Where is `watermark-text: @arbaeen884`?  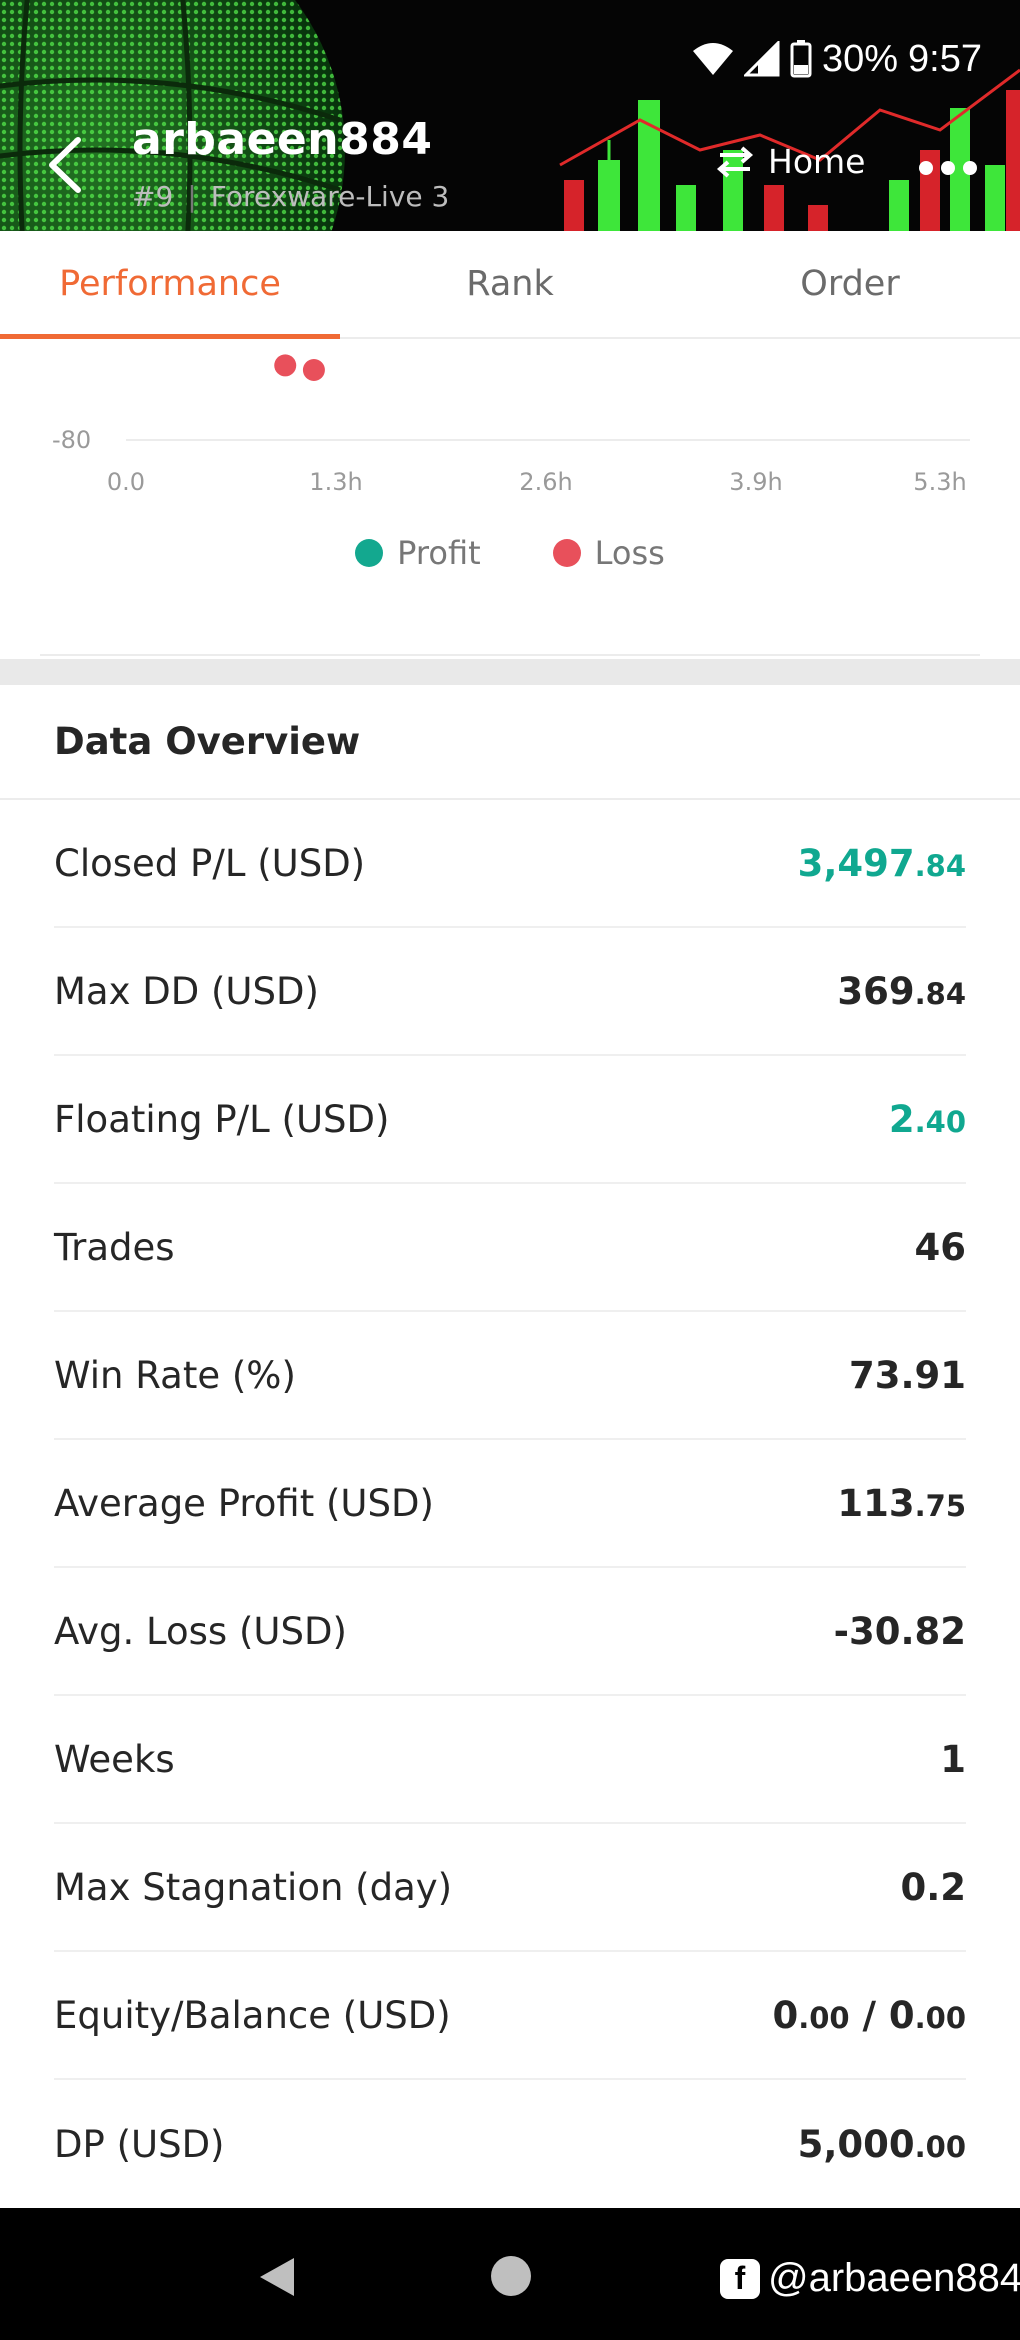
watermark-text: @arbaeen884 is located at coordinates (894, 2278).